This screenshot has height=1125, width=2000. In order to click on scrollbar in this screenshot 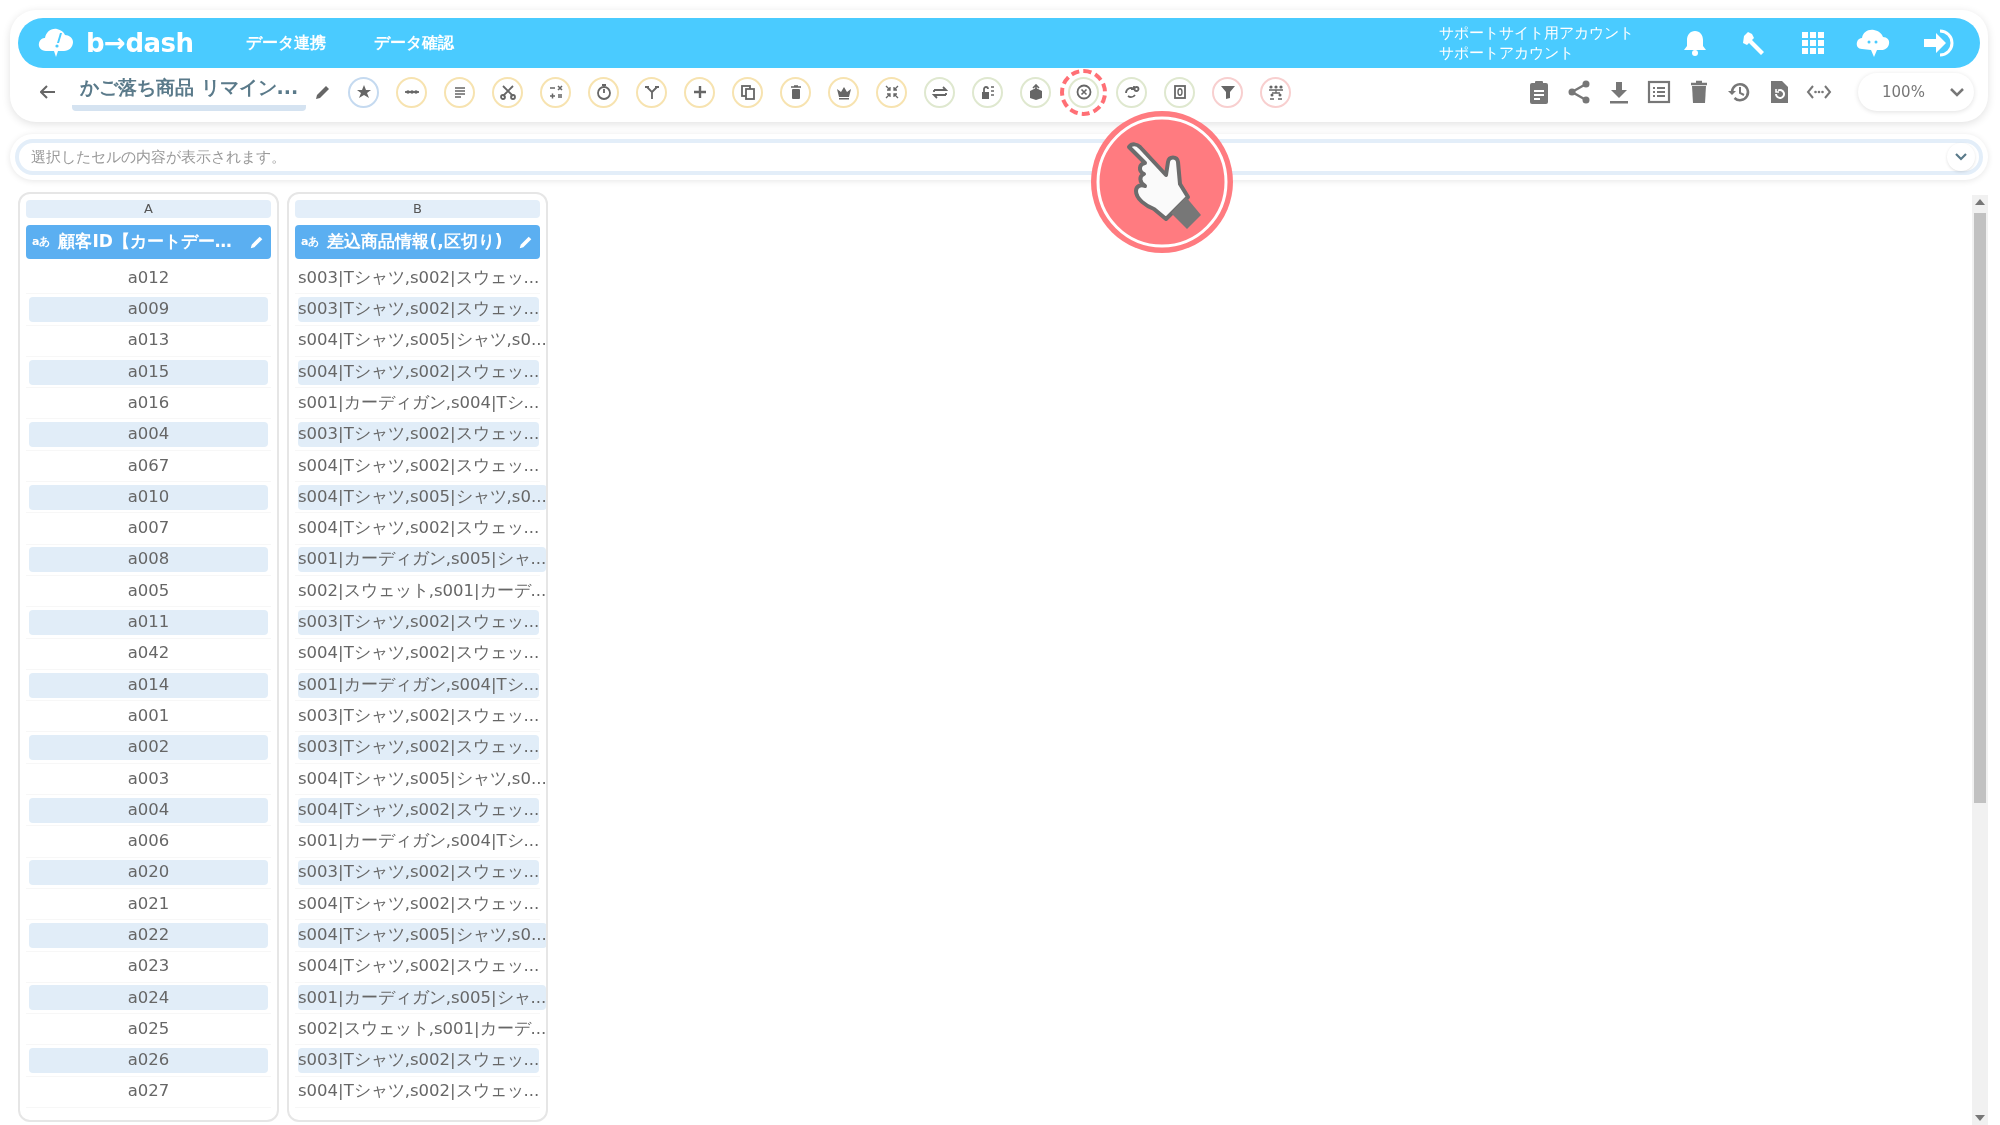, I will do `click(1980, 660)`.